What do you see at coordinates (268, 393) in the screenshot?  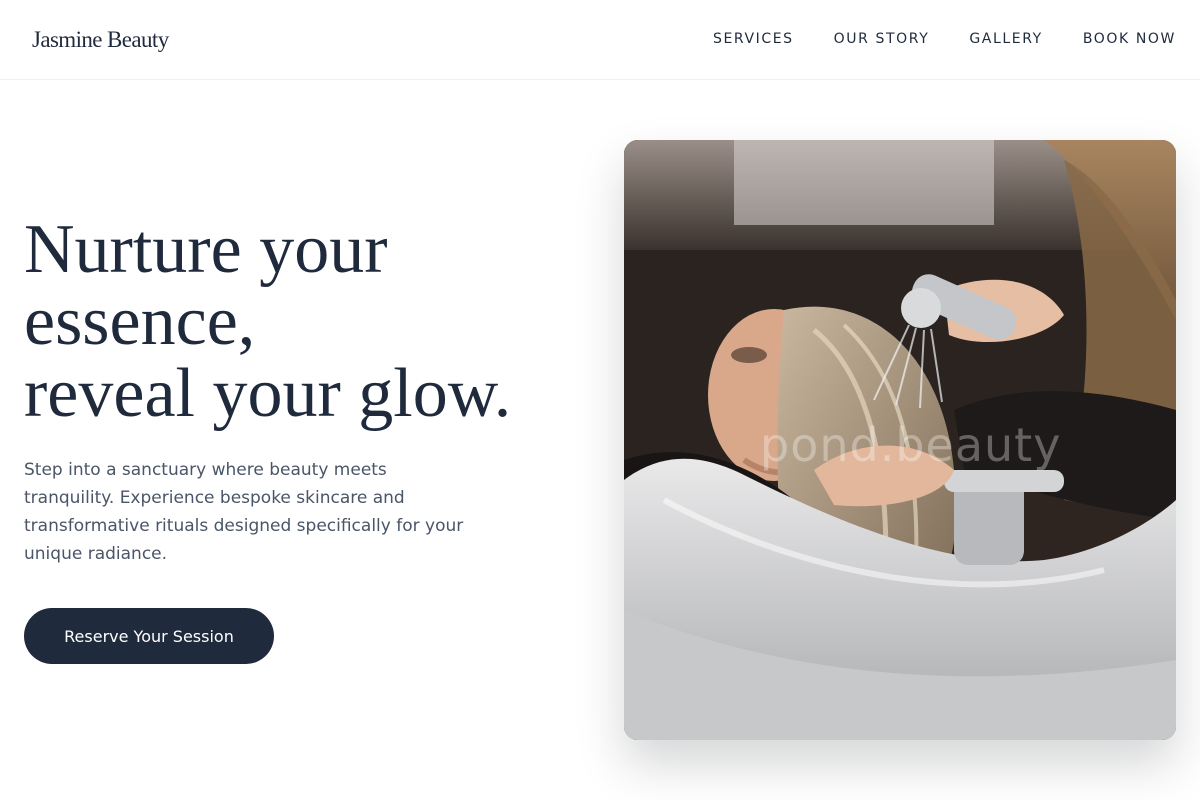 I see `headline-line: reveal your glow.` at bounding box center [268, 393].